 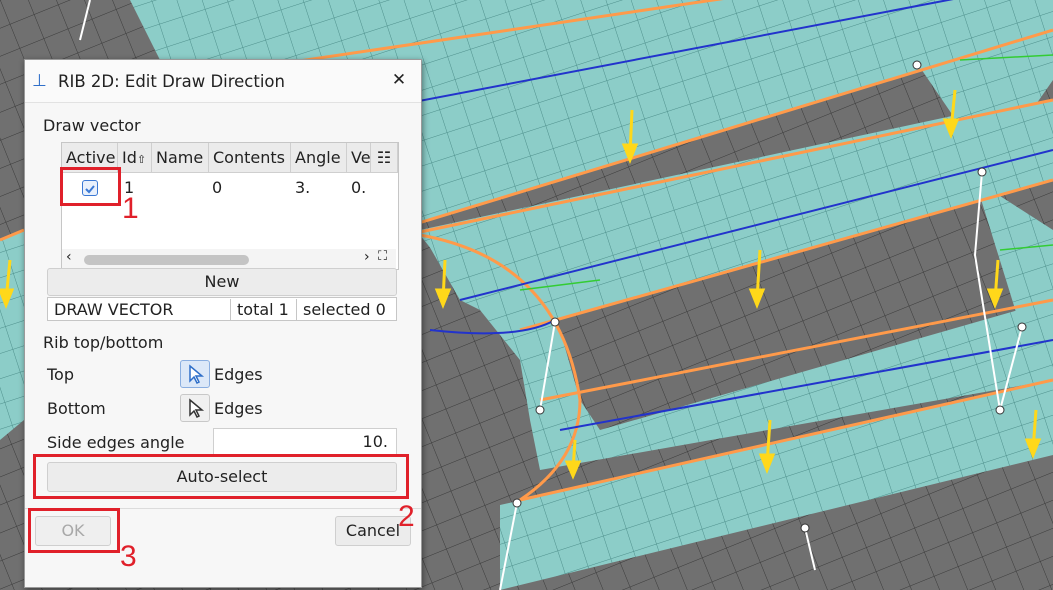 What do you see at coordinates (382, 256) in the screenshot?
I see `expand-icon: ⛶` at bounding box center [382, 256].